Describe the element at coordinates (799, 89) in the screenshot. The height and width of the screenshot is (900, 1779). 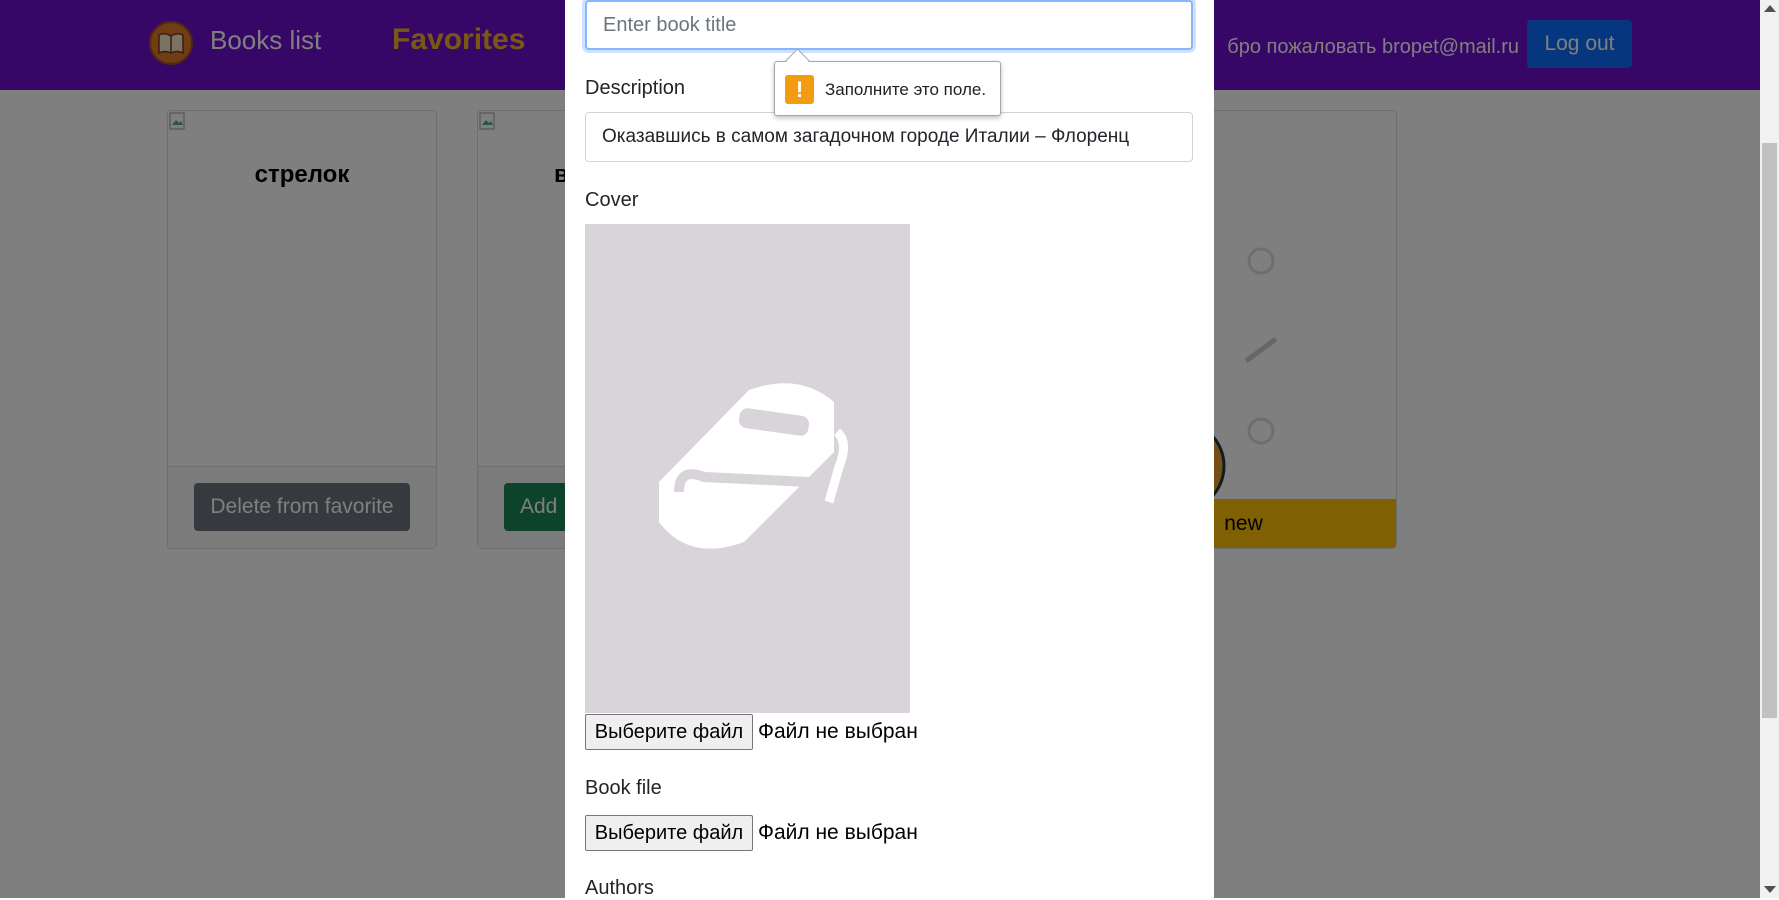
I see `warning-icon: !` at that location.